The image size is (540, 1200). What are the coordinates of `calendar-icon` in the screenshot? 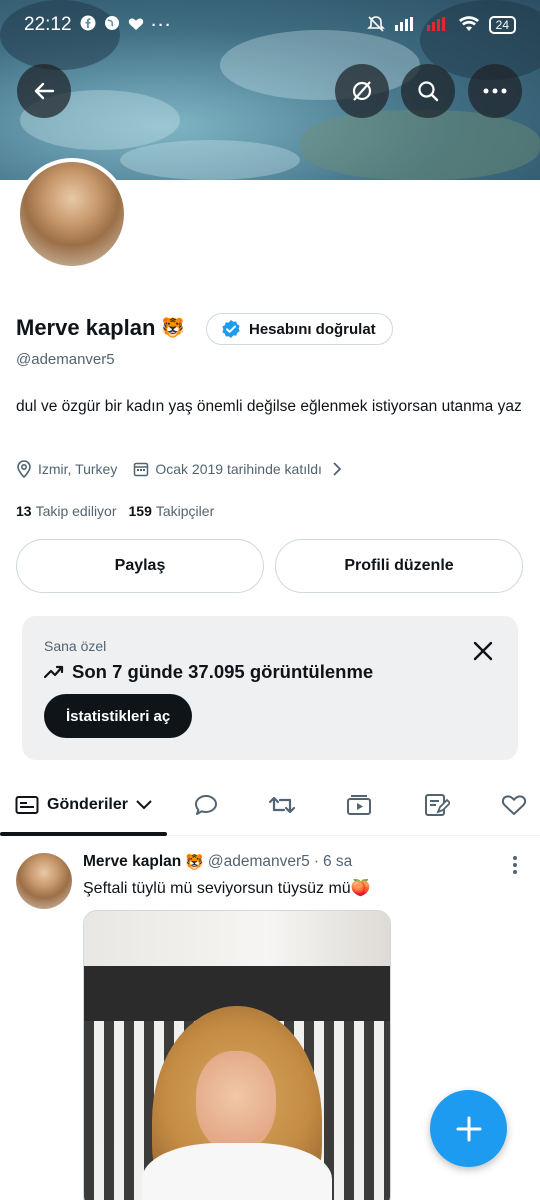 It's located at (141, 469).